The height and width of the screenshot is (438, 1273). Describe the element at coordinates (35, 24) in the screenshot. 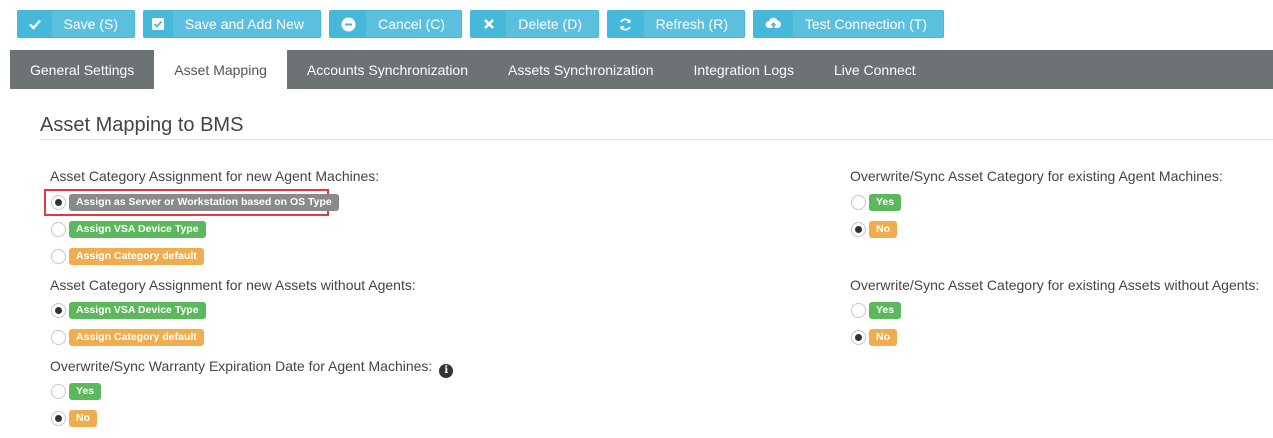

I see `check-icon` at that location.